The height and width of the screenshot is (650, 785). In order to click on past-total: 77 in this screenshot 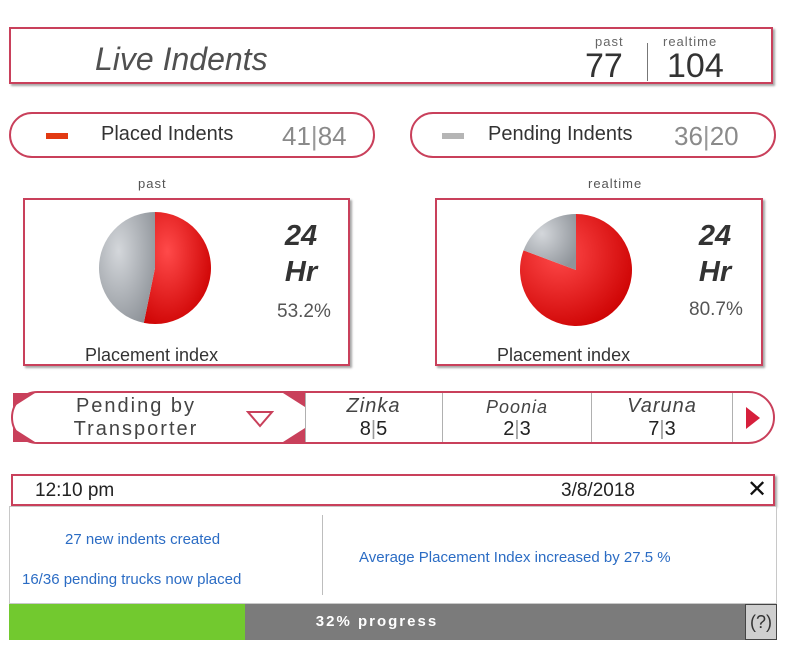, I will do `click(604, 66)`.